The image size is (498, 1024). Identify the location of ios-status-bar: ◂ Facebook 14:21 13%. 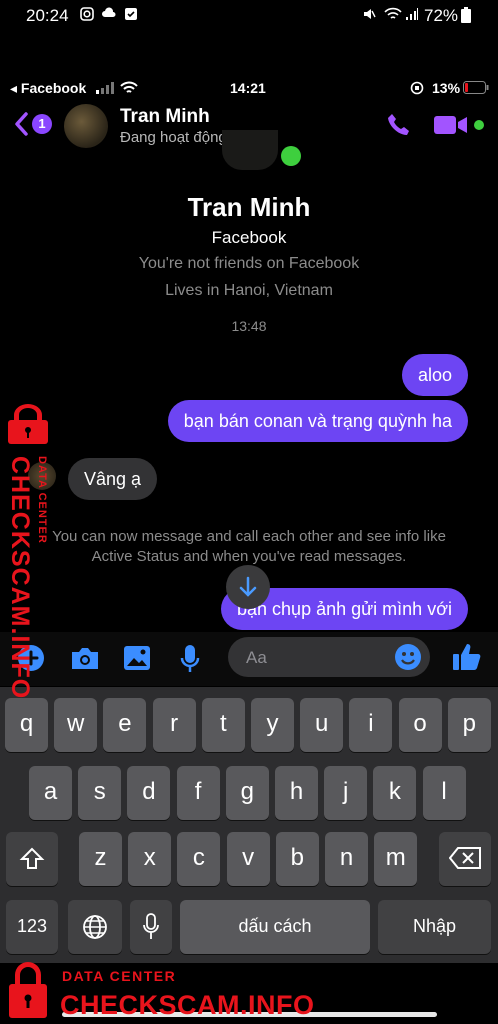
(249, 88).